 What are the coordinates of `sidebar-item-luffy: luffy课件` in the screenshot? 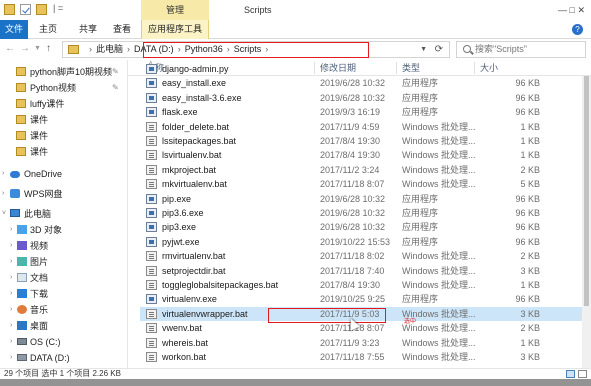 It's located at (63, 104).